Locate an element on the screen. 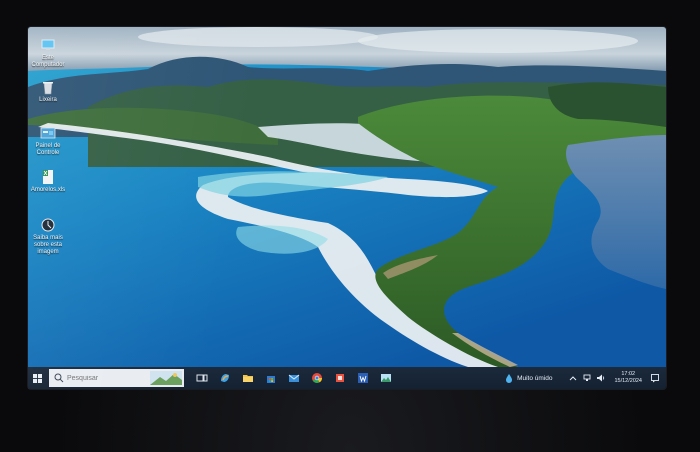  photos-button is located at coordinates (385, 378).